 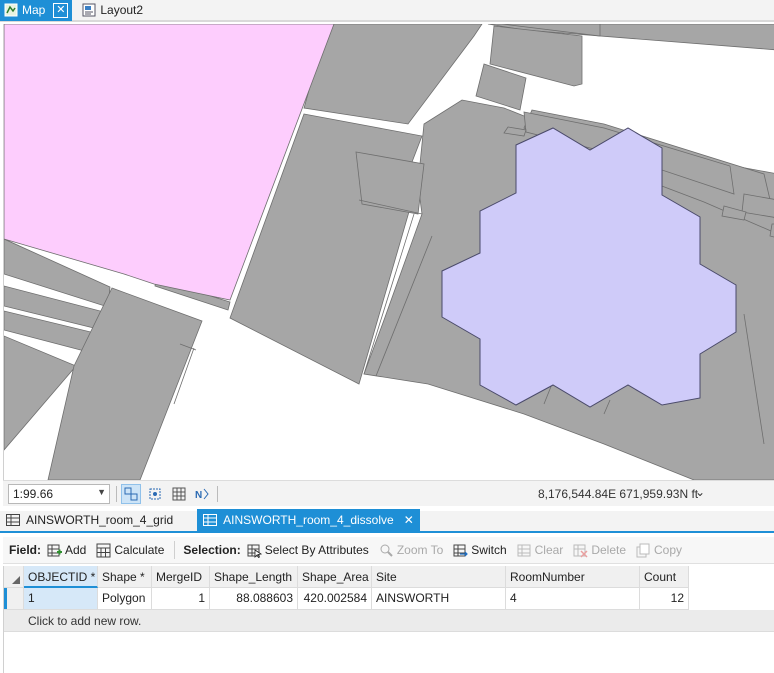 What do you see at coordinates (254, 599) in the screenshot?
I see `cell-shape-length: 88.088603` at bounding box center [254, 599].